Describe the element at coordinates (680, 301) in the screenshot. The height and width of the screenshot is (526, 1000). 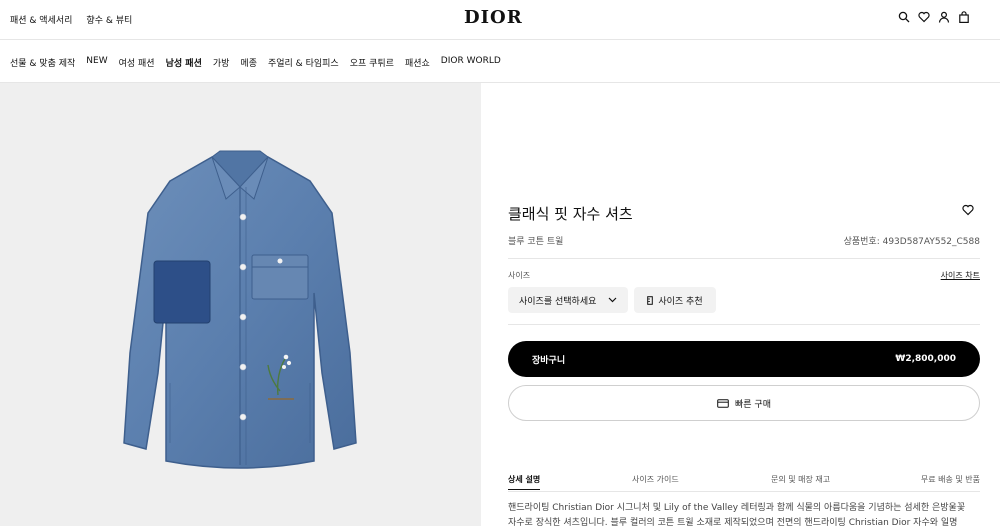
I see `size-recommend-label: 사이즈 추천` at that location.